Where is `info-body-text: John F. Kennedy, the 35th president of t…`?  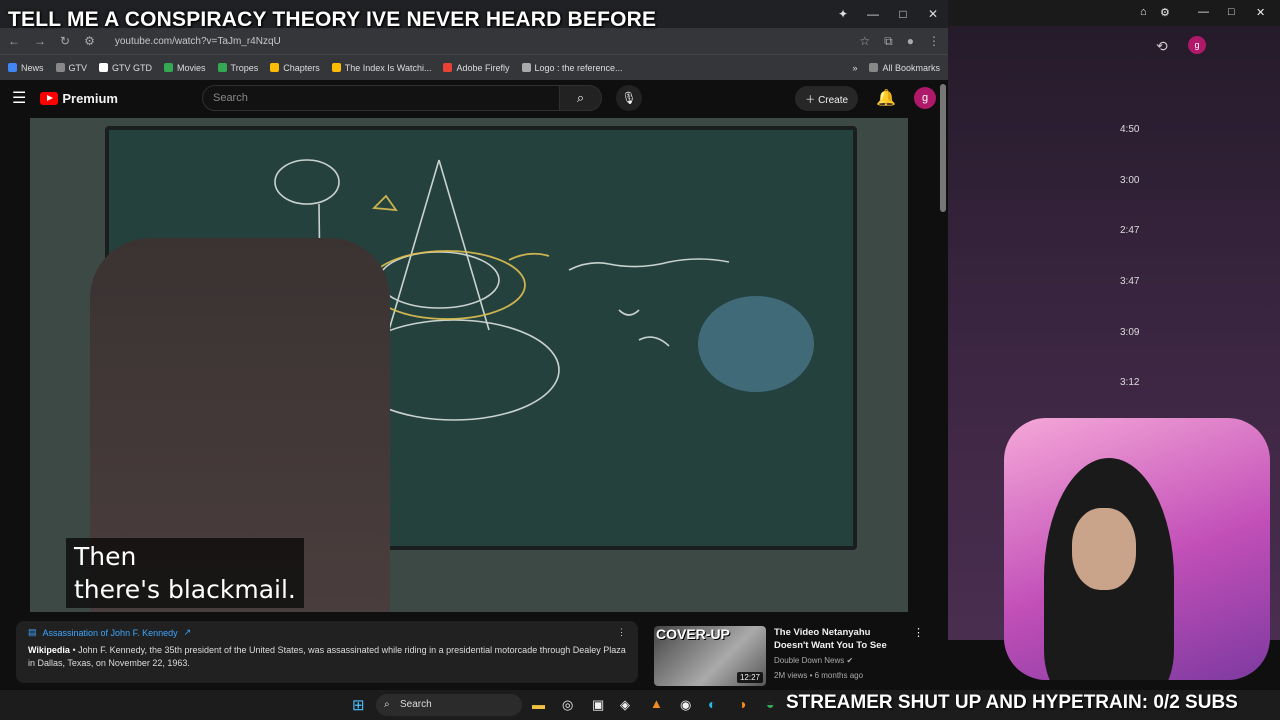 info-body-text: John F. Kennedy, the 35th president of t… is located at coordinates (327, 656).